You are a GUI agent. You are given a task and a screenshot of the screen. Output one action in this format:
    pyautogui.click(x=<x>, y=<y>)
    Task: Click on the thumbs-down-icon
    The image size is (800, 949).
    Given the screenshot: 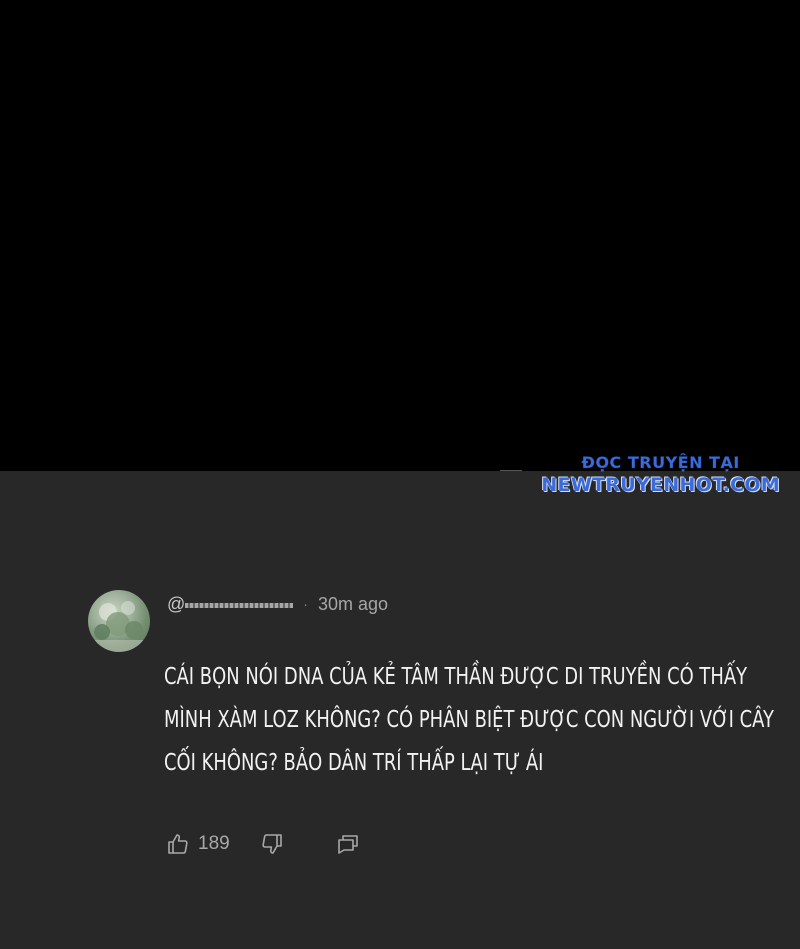 What is the action you would take?
    pyautogui.click(x=272, y=844)
    